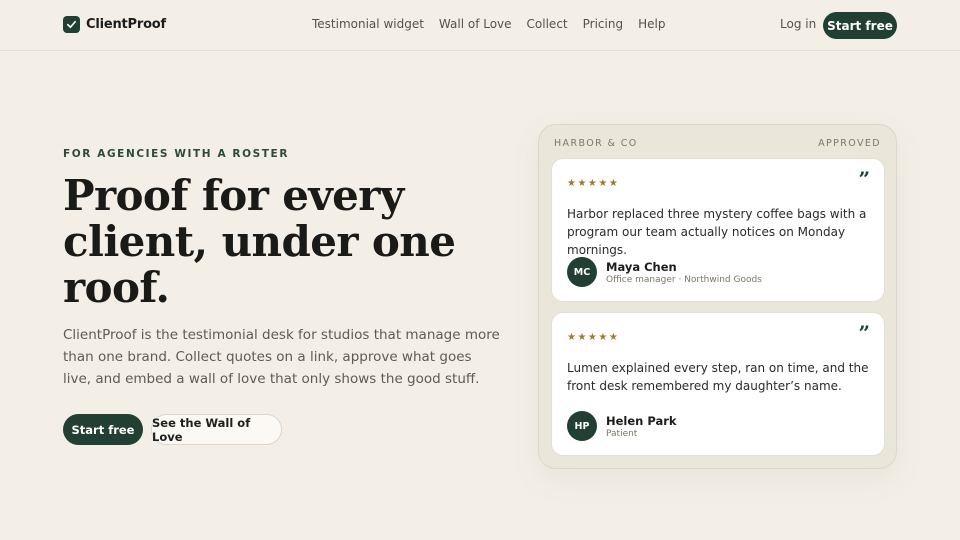 Image resolution: width=960 pixels, height=540 pixels. I want to click on nav-link-pricing: Pricing, so click(603, 24).